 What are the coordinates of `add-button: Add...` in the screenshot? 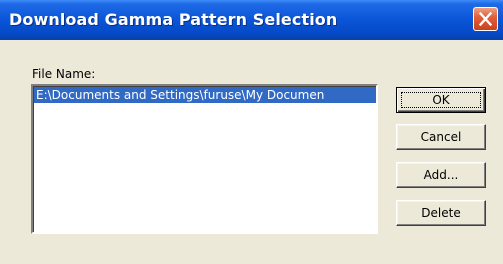 It's located at (441, 175).